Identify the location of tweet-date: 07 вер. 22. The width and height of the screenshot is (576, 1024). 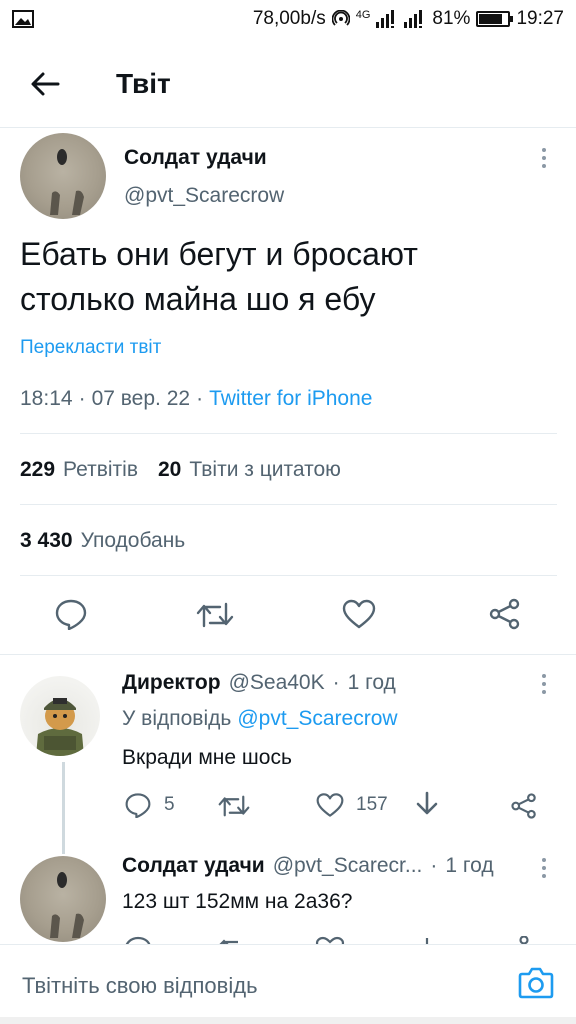
(141, 398).